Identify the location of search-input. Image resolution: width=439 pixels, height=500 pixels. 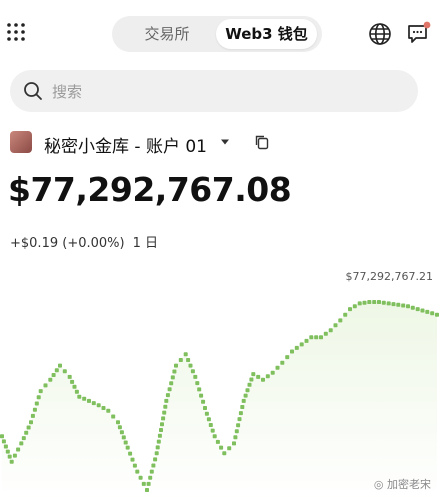
(217, 92).